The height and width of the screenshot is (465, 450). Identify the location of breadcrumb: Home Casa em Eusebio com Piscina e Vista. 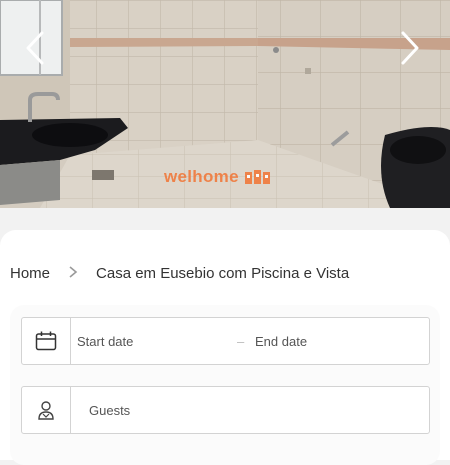
(179, 273).